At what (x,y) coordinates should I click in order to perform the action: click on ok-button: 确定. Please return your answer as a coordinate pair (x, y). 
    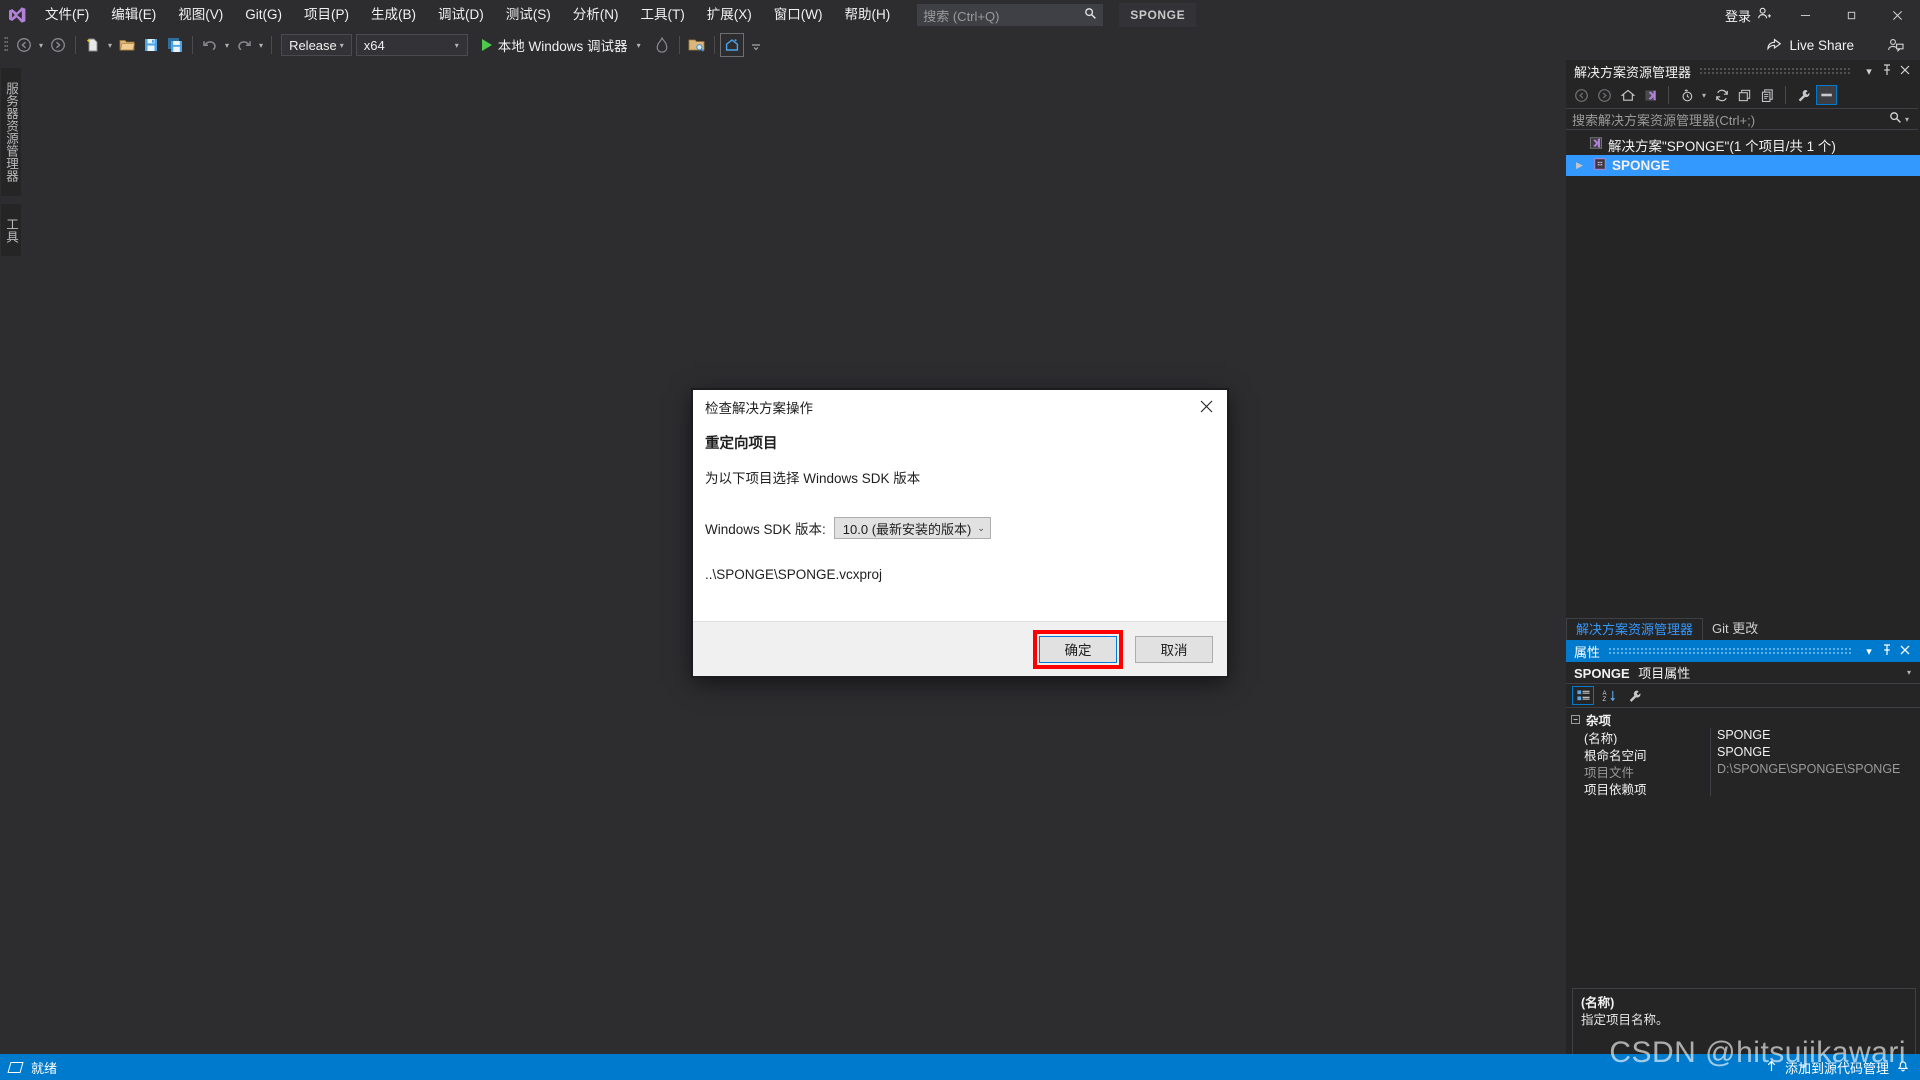
    Looking at the image, I should click on (1078, 649).